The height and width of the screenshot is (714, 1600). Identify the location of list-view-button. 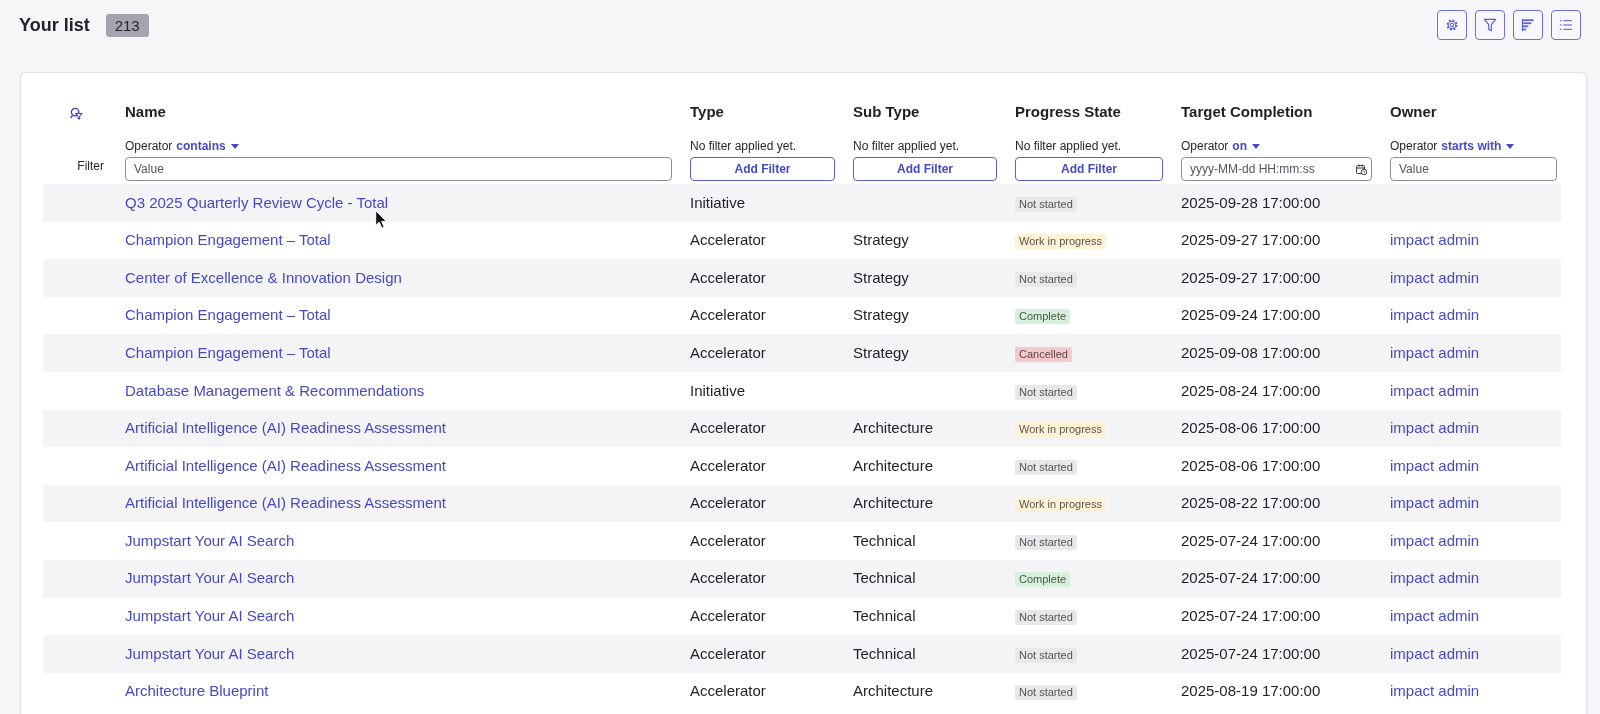
(1566, 25).